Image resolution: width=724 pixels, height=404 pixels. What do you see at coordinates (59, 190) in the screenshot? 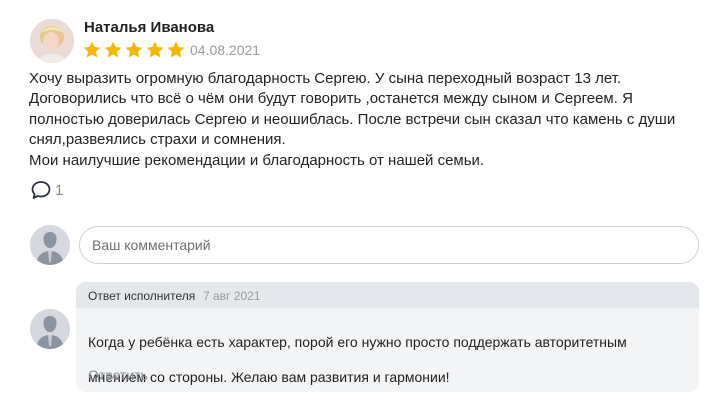
I see `comments-count: 1` at bounding box center [59, 190].